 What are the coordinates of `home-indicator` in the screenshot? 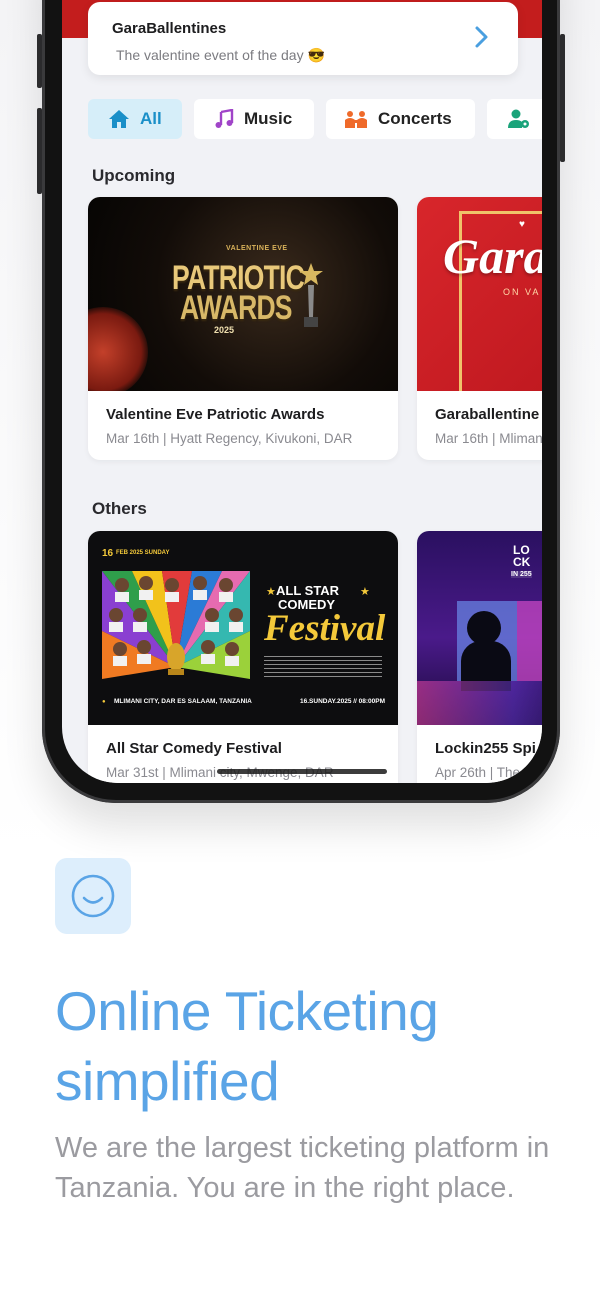 It's located at (302, 771).